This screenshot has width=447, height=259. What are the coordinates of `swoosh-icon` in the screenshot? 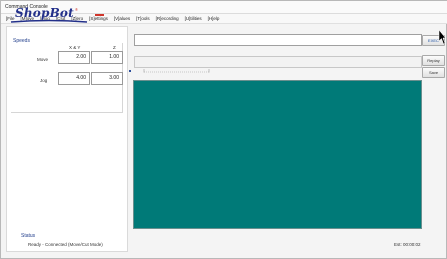 It's located at (49, 21).